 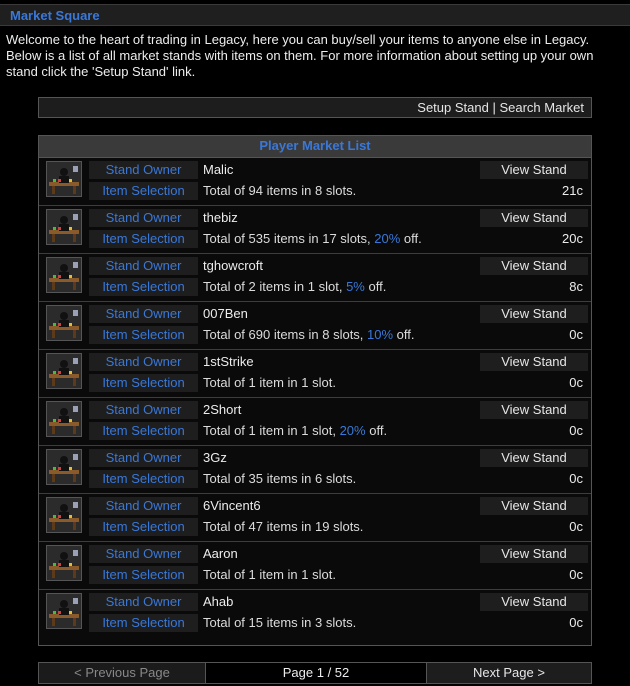 I want to click on stand-price: 20c, so click(x=572, y=238).